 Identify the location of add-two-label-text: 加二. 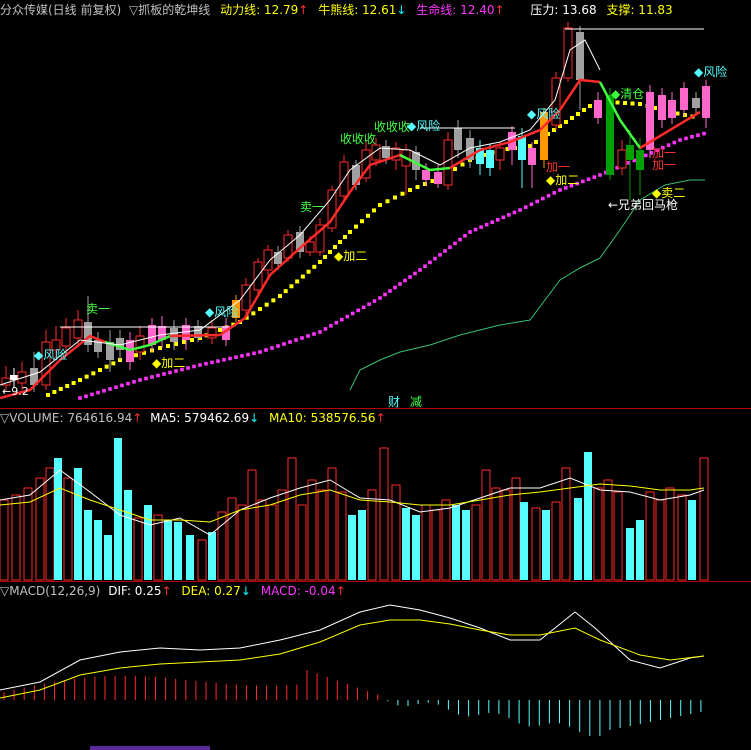
(567, 180).